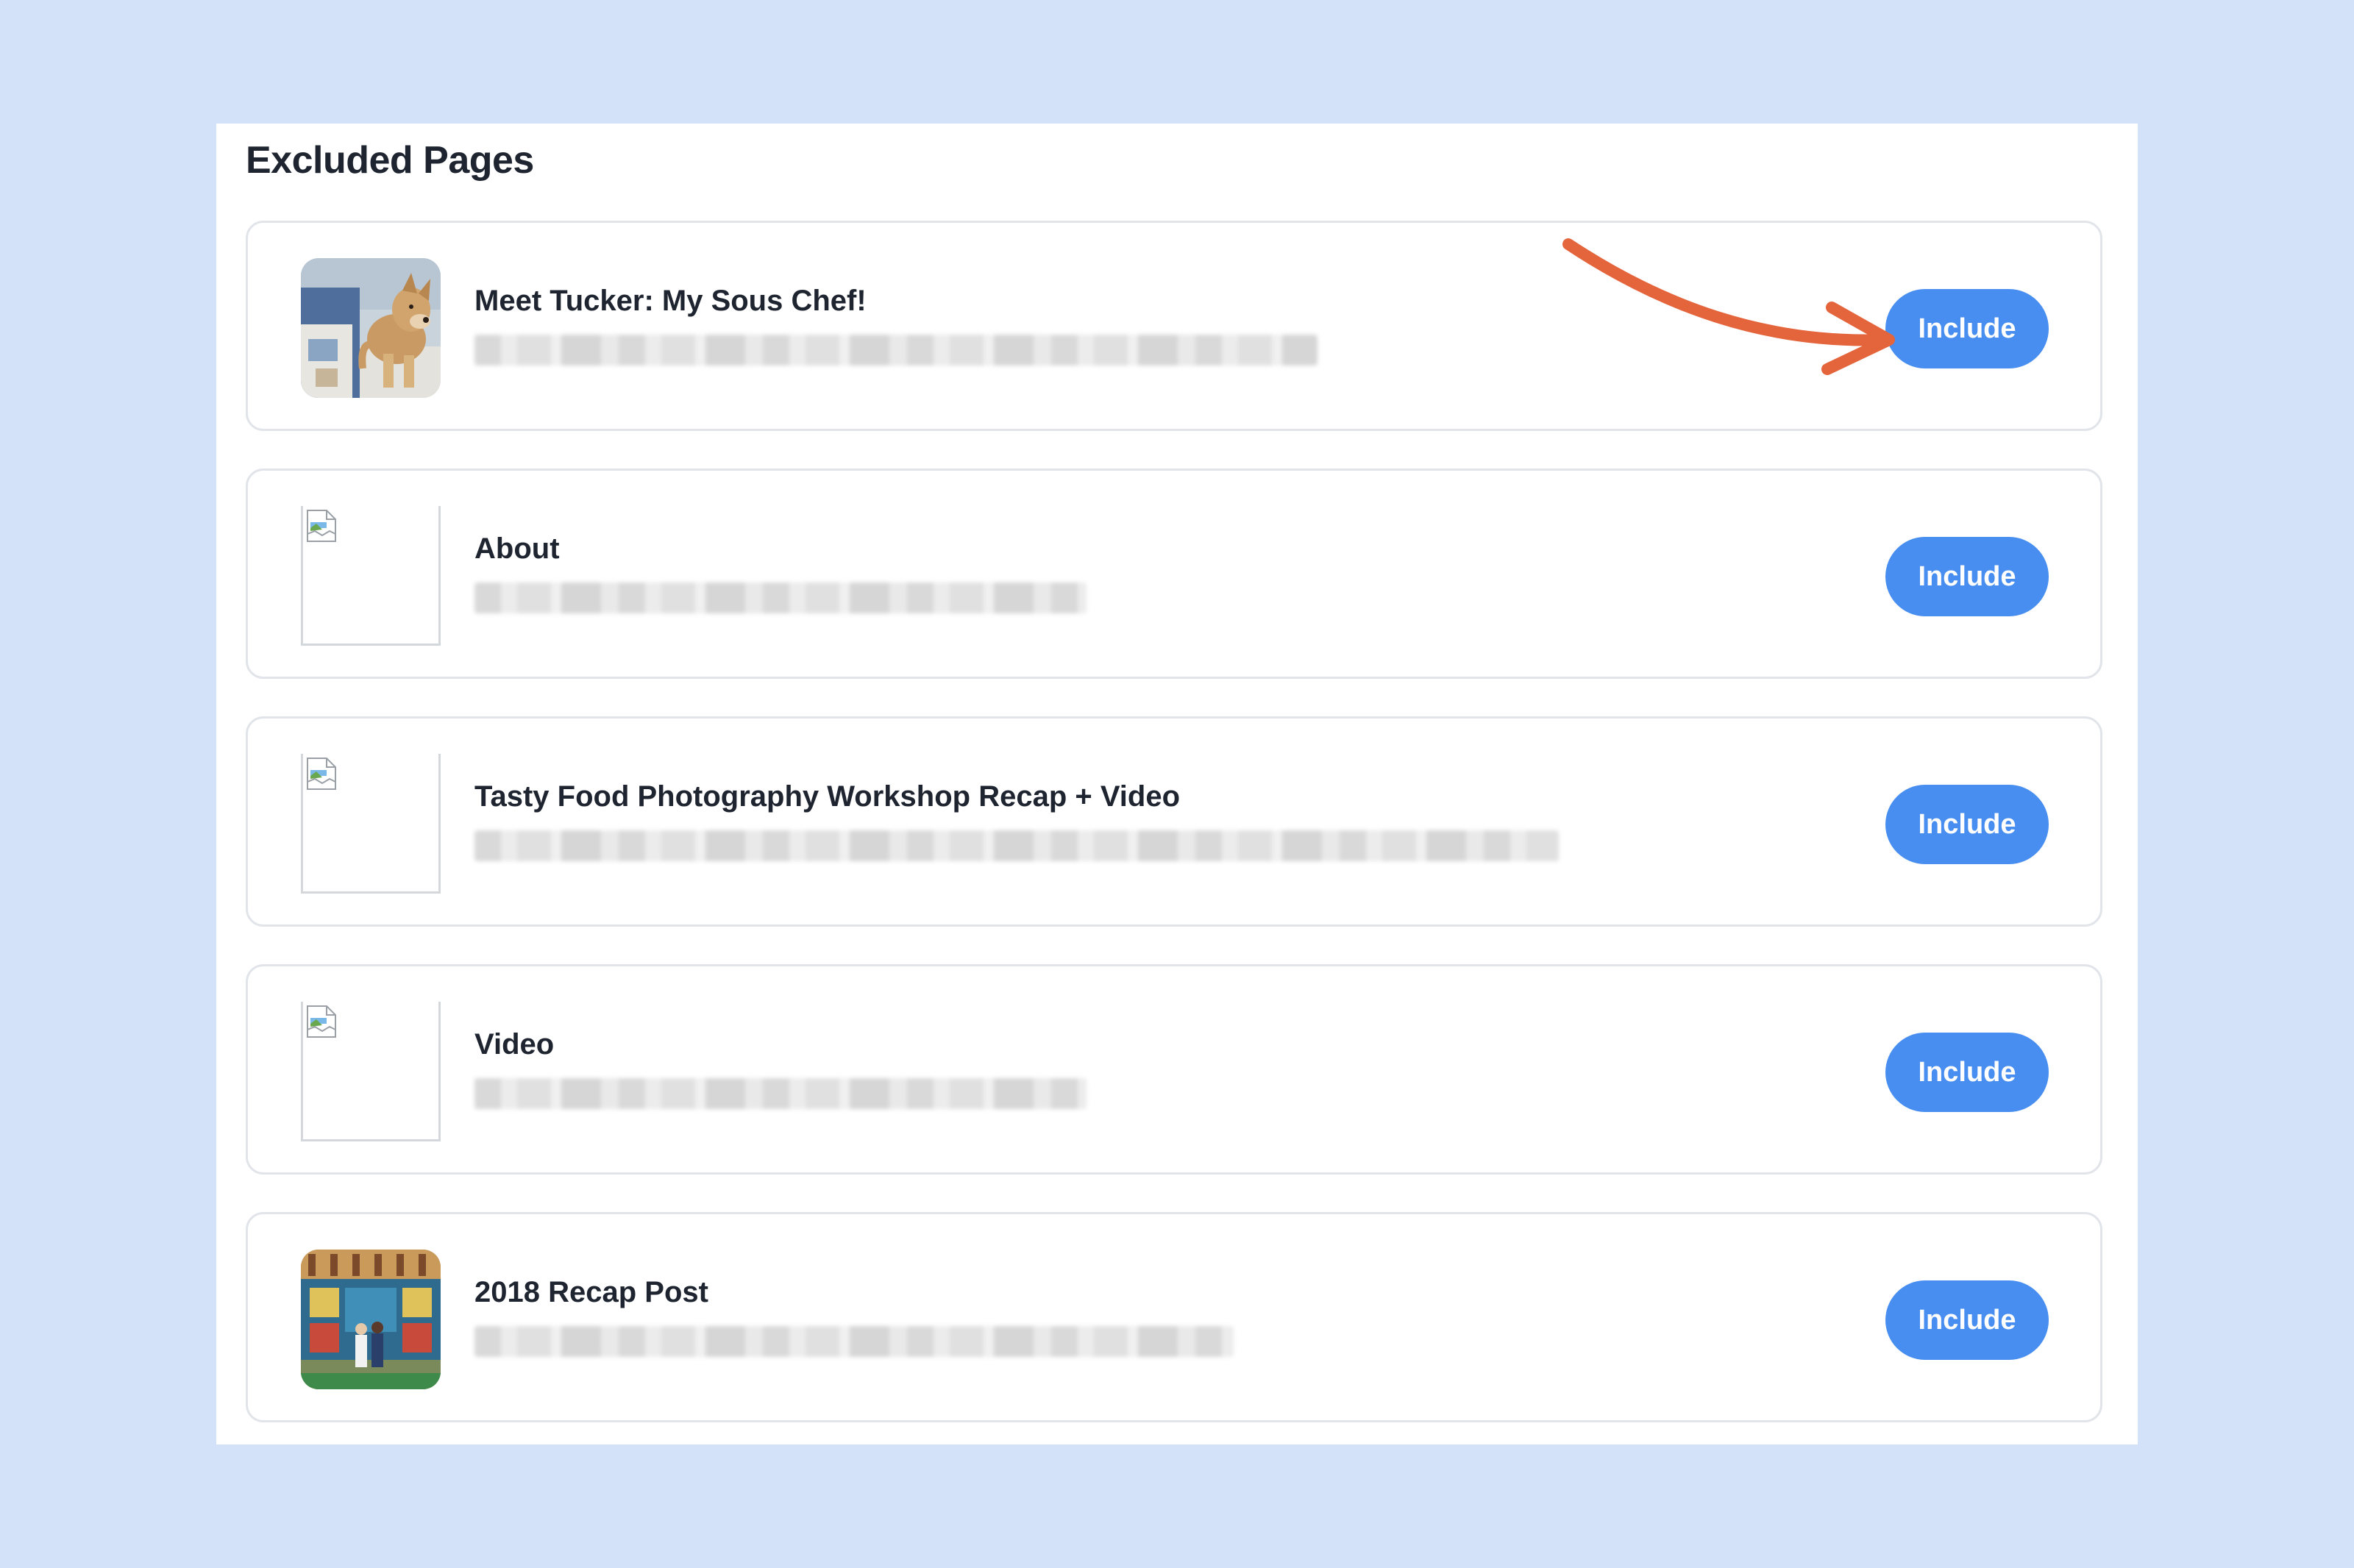  What do you see at coordinates (670, 301) in the screenshot?
I see `page-title: Meet Tucker: My Sous Chef!` at bounding box center [670, 301].